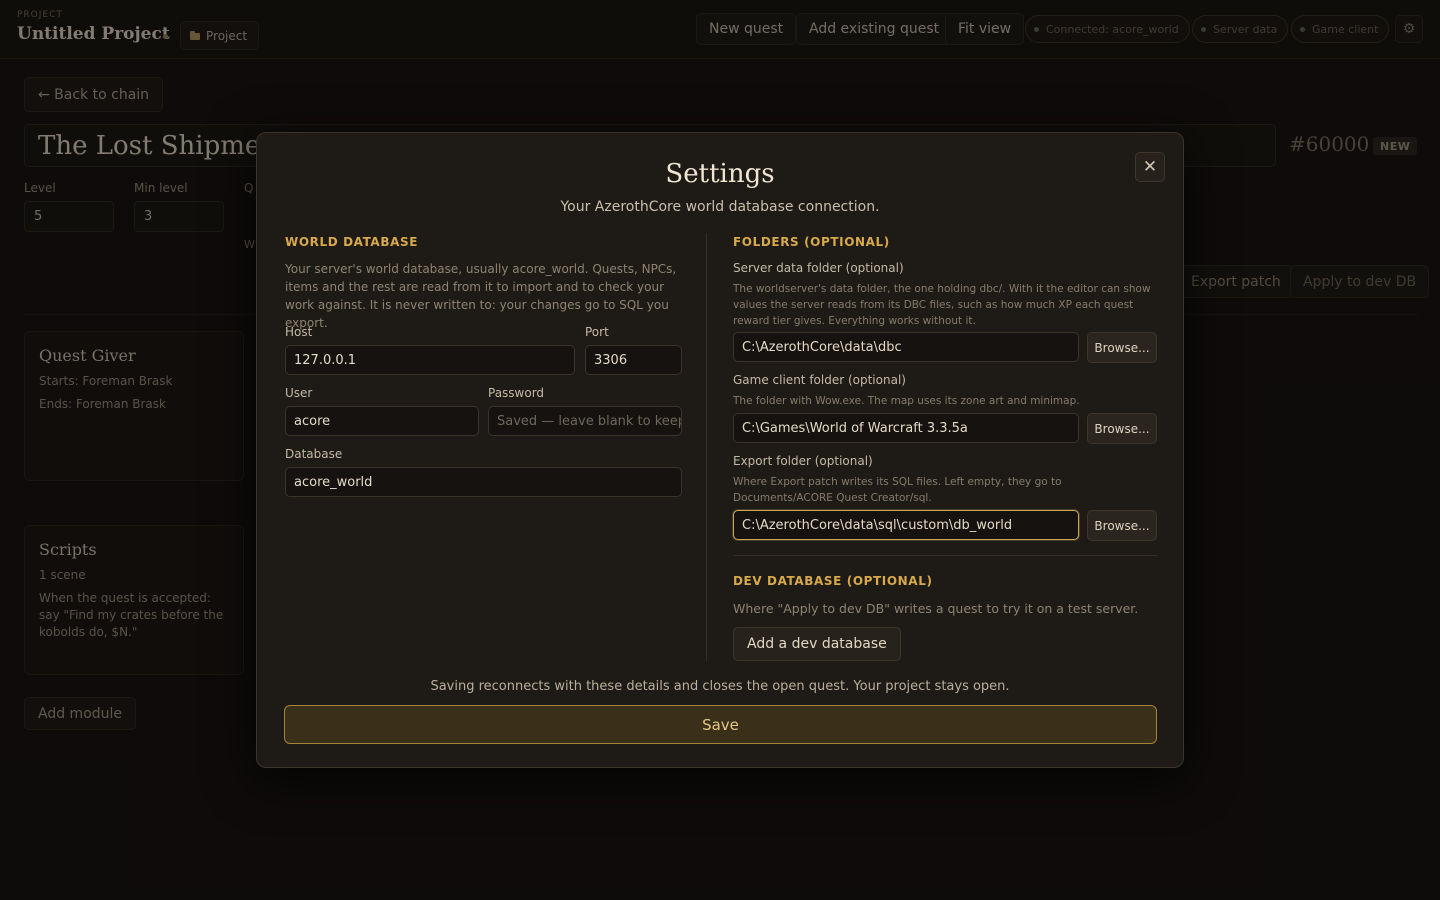 The height and width of the screenshot is (900, 1440). Describe the element at coordinates (516, 393) in the screenshot. I see `password-label: Password` at that location.